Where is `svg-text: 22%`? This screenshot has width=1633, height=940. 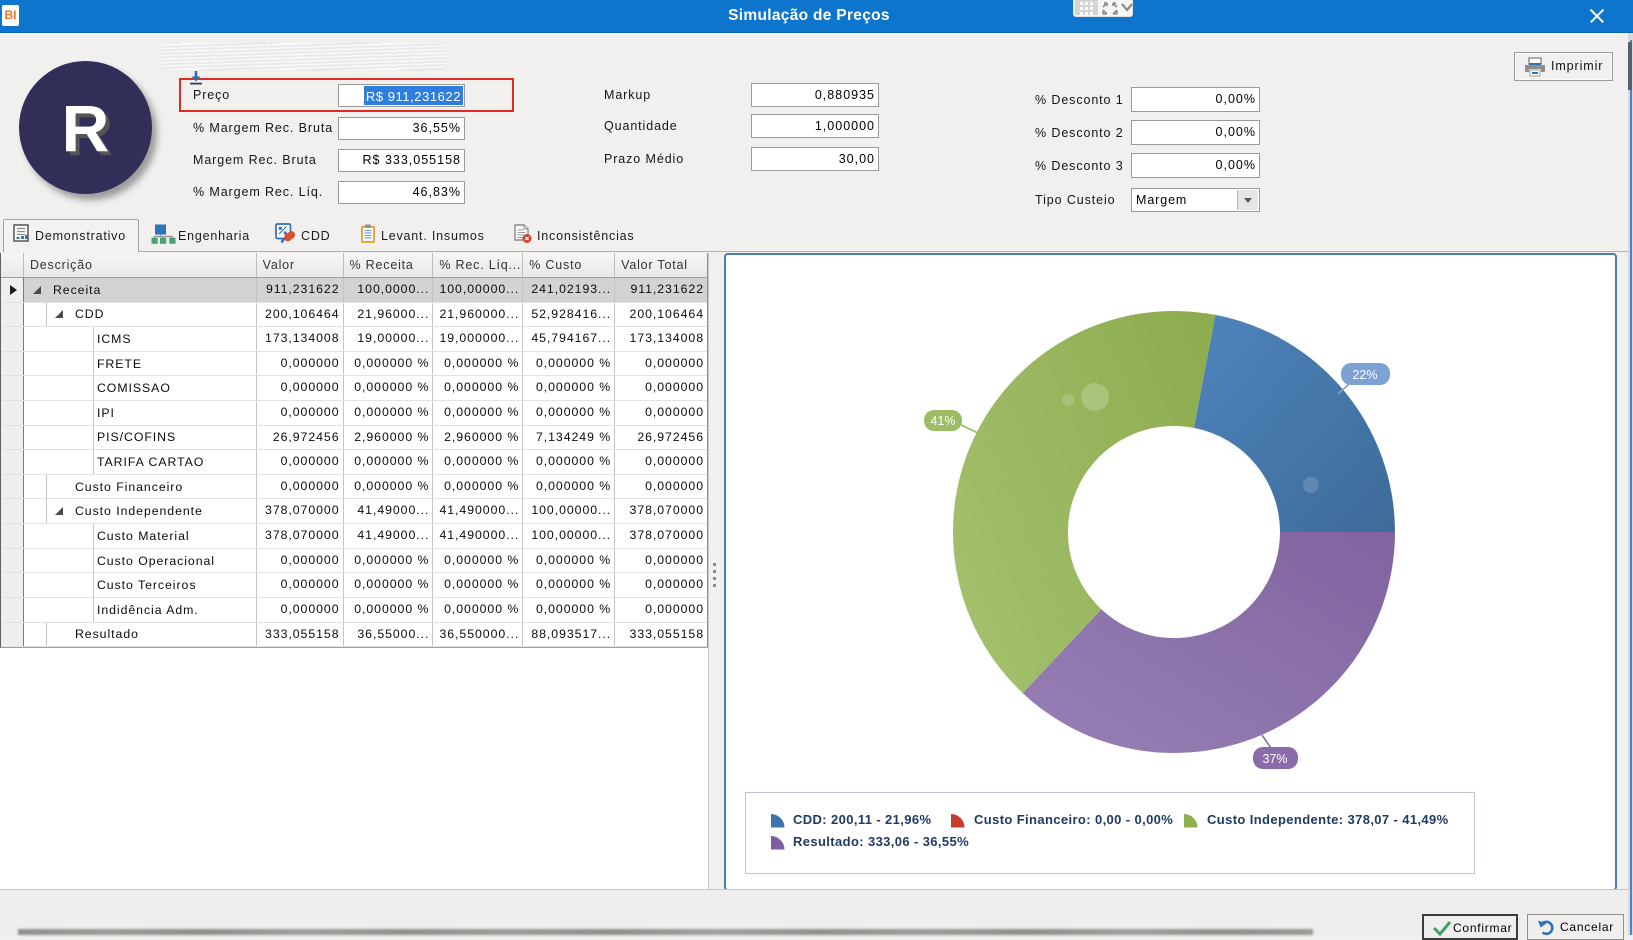
svg-text: 22% is located at coordinates (1364, 375).